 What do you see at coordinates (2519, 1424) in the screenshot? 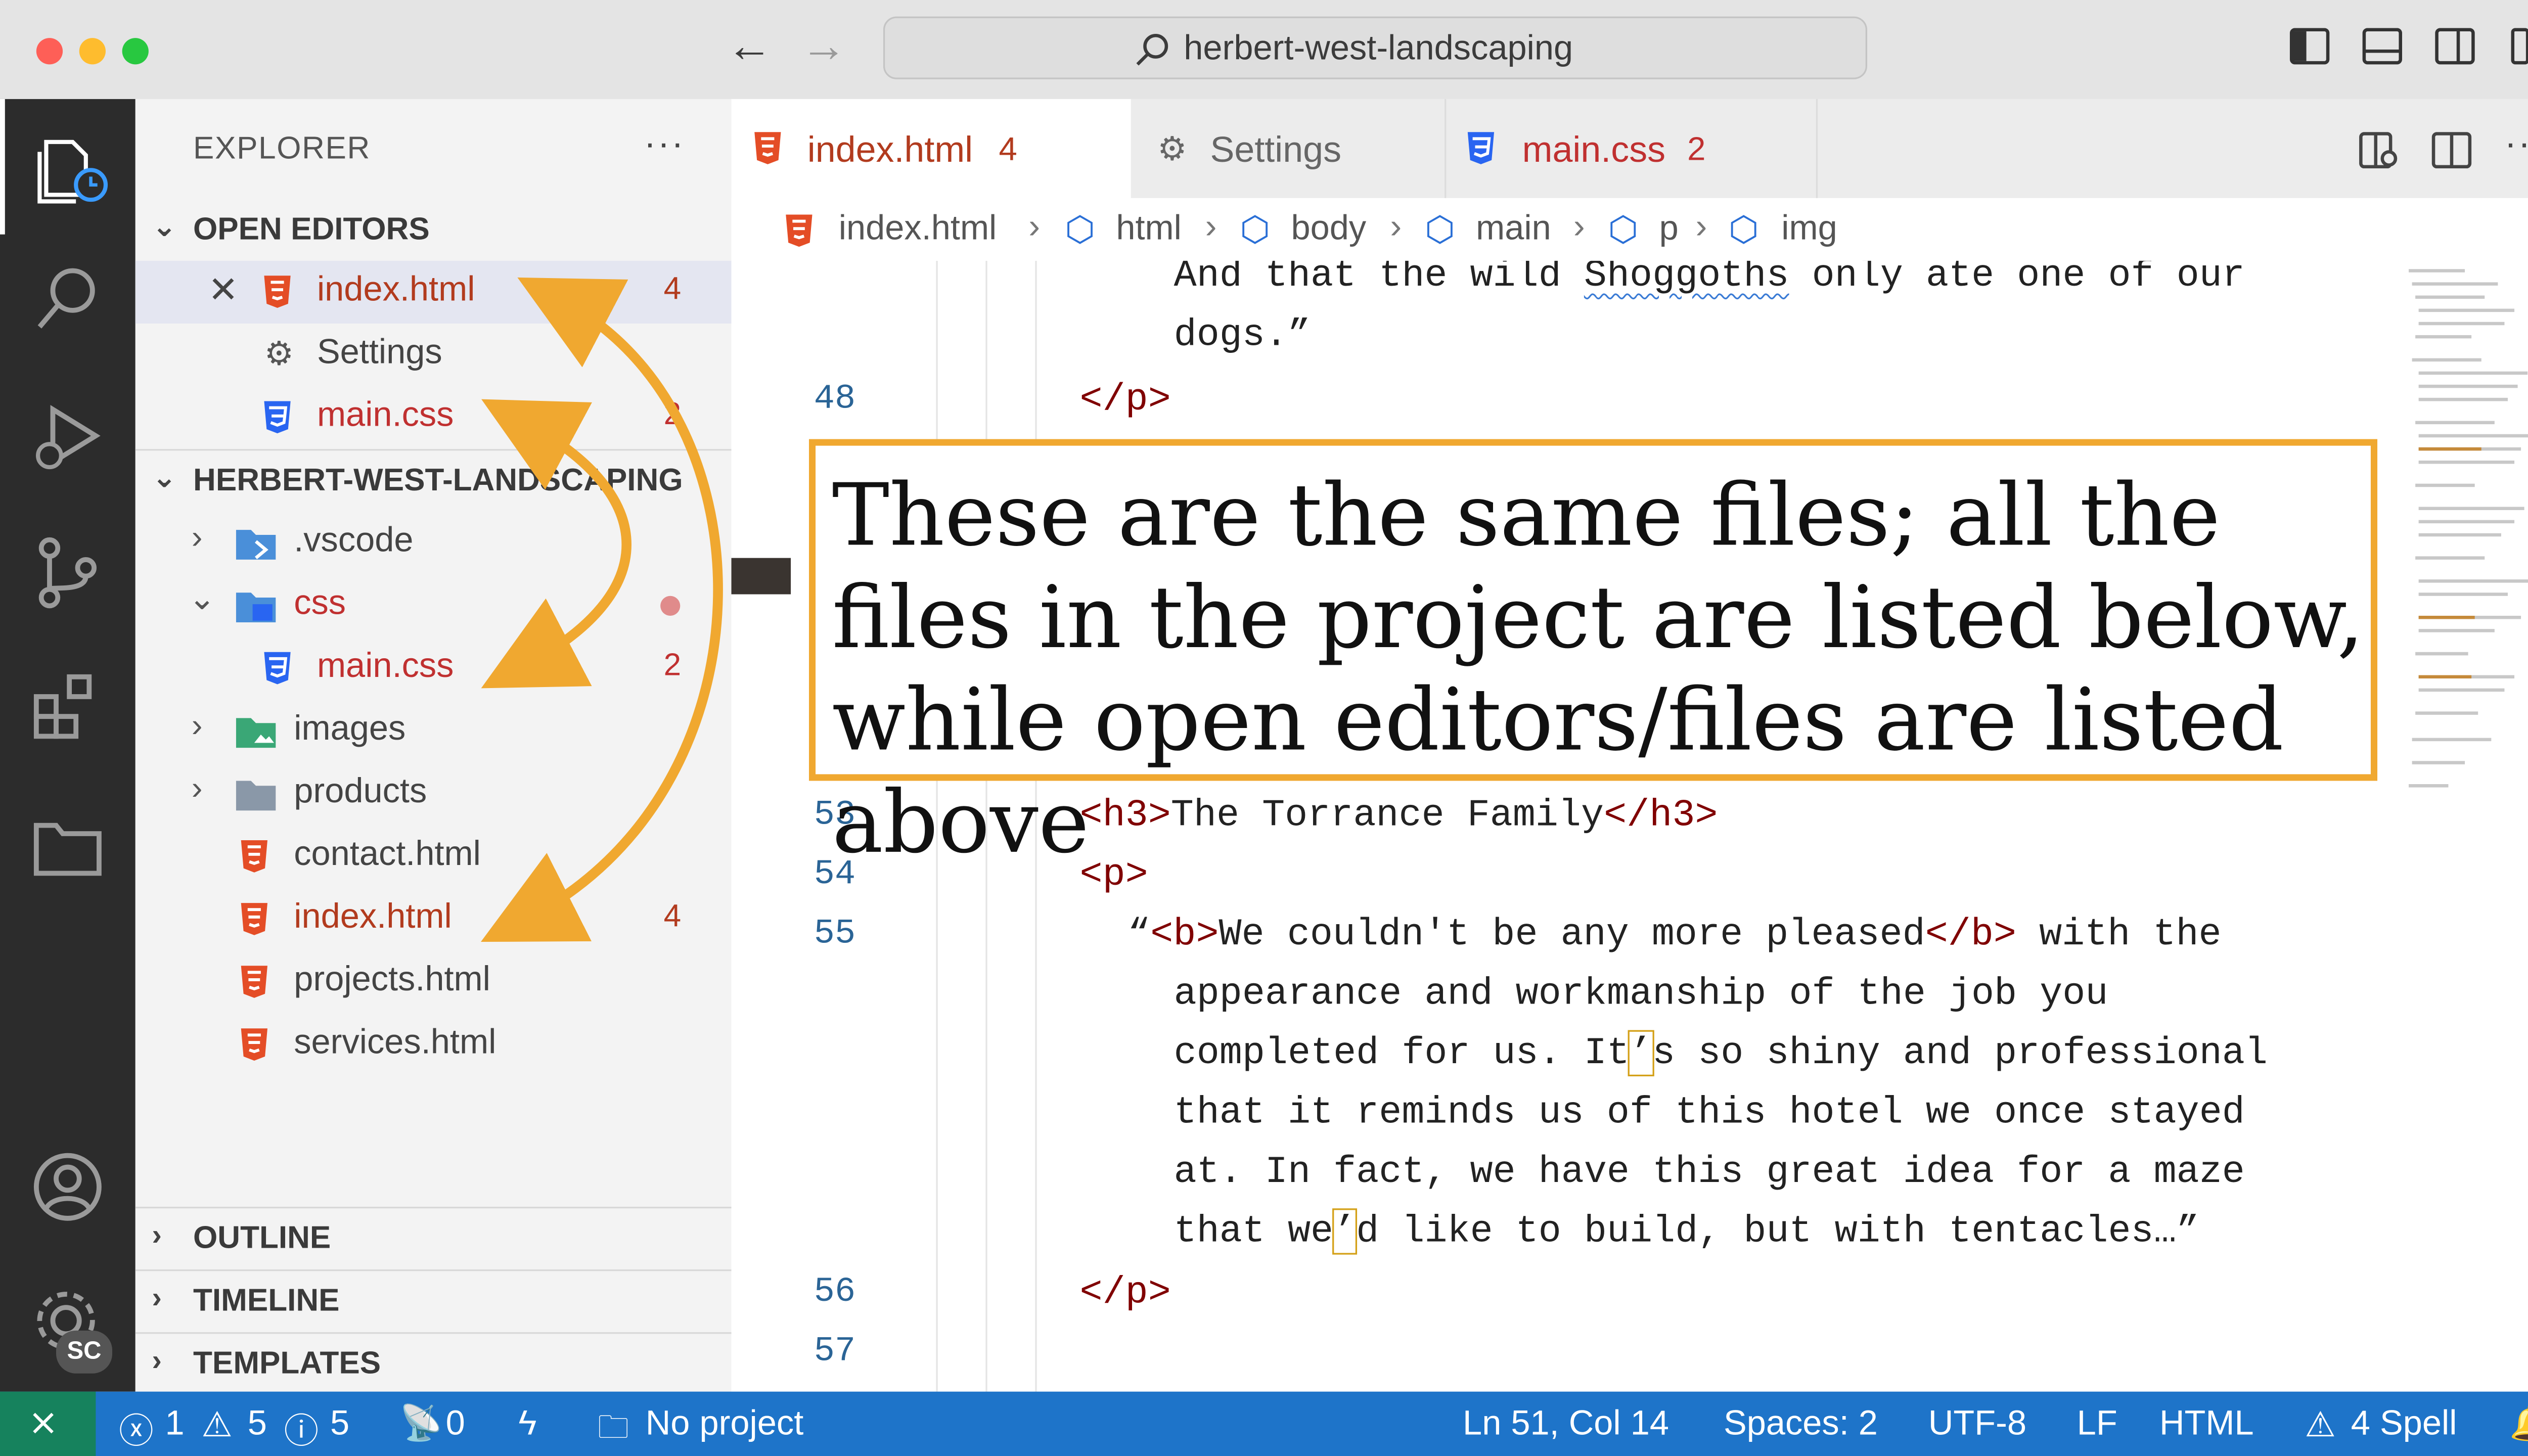
I see `notifications-bell-icon: 🔔` at bounding box center [2519, 1424].